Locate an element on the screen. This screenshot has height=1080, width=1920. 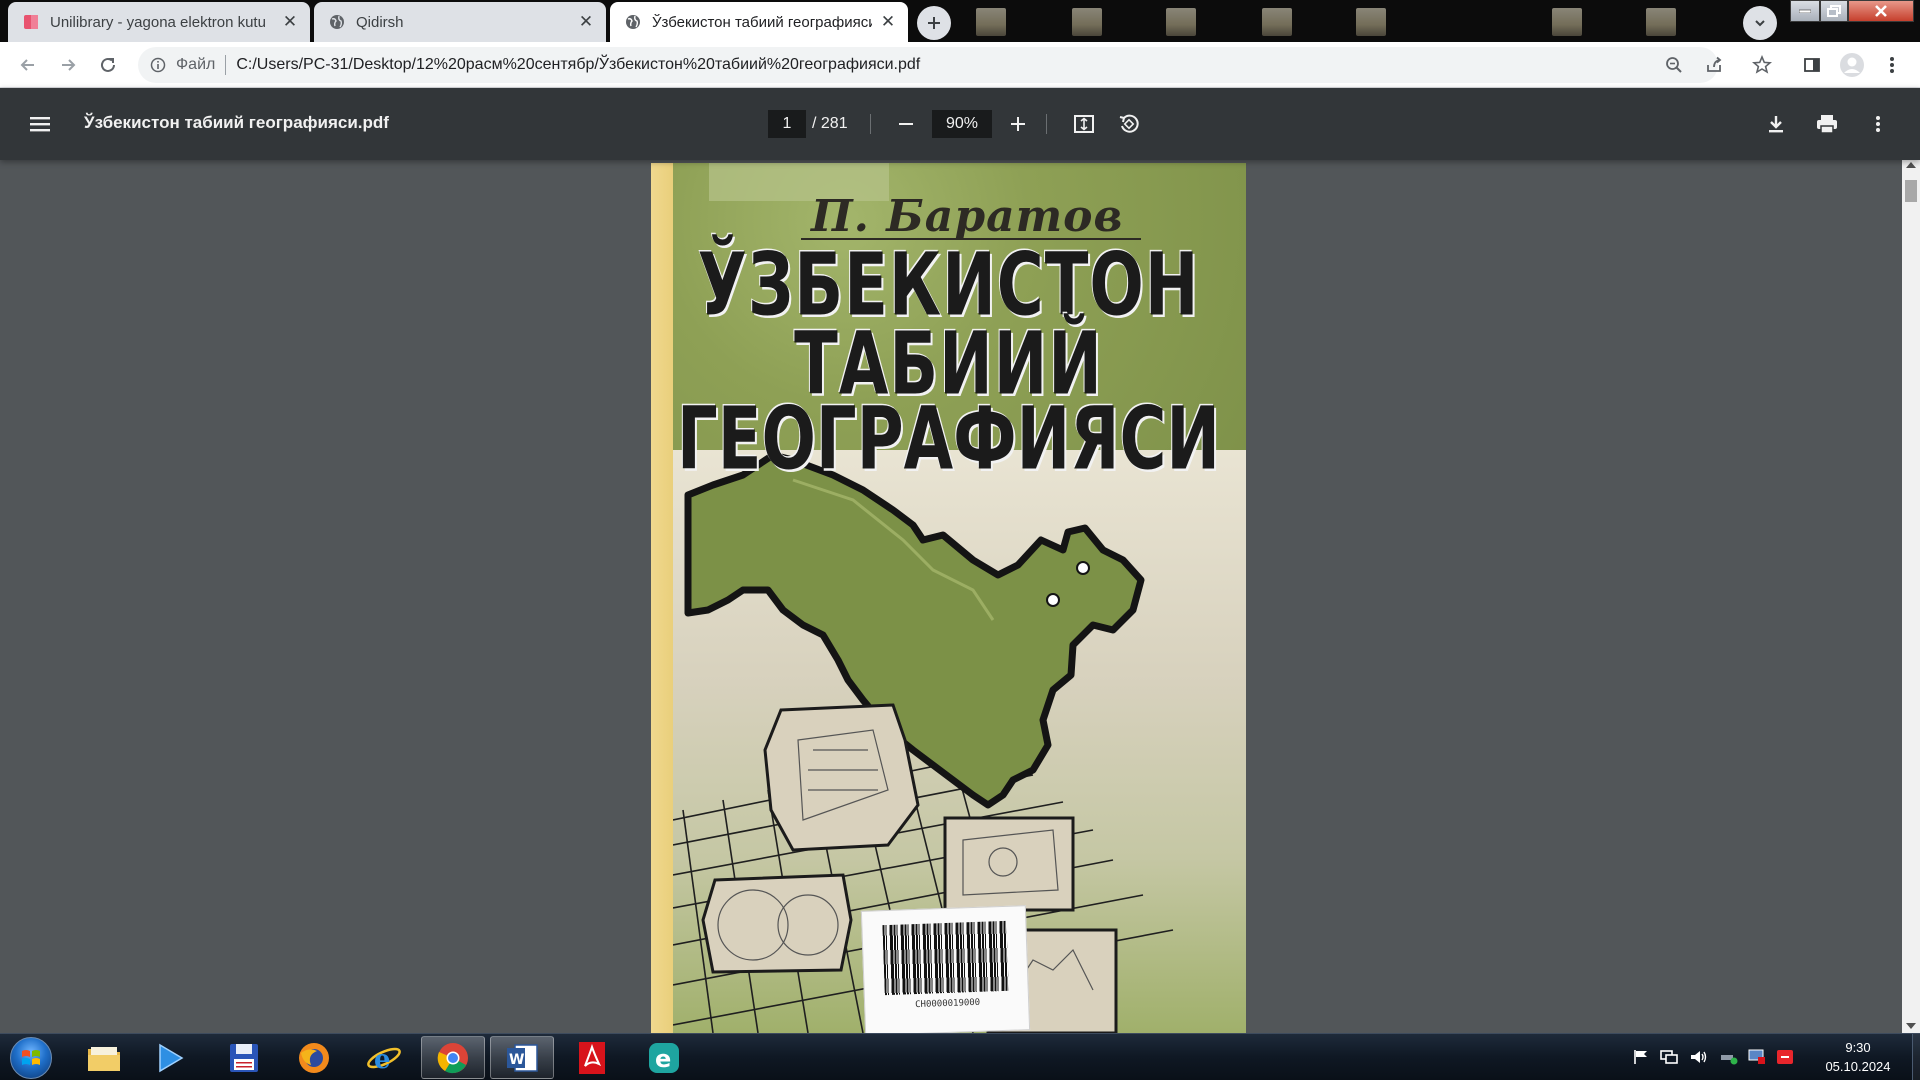
word-icon: W is located at coordinates (522, 1057).